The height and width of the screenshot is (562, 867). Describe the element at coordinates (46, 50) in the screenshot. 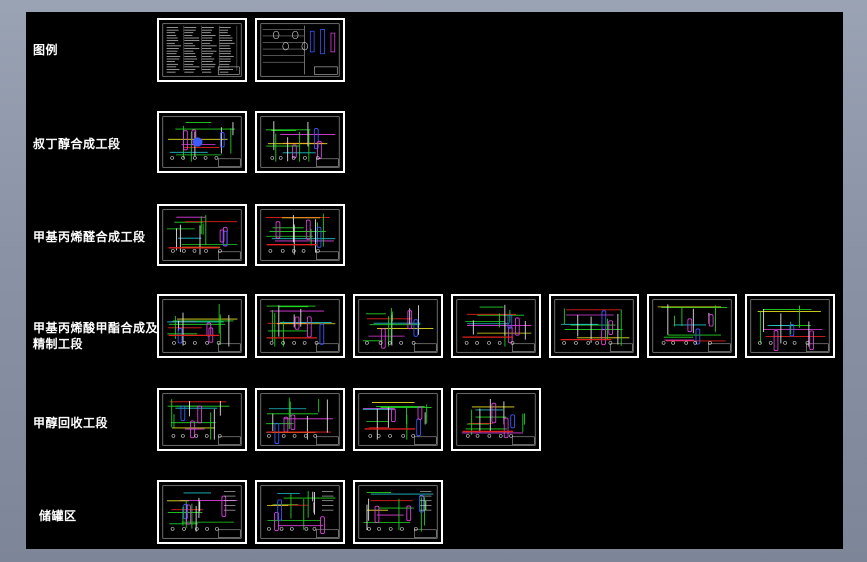

I see `row-label-legend: 图例` at that location.